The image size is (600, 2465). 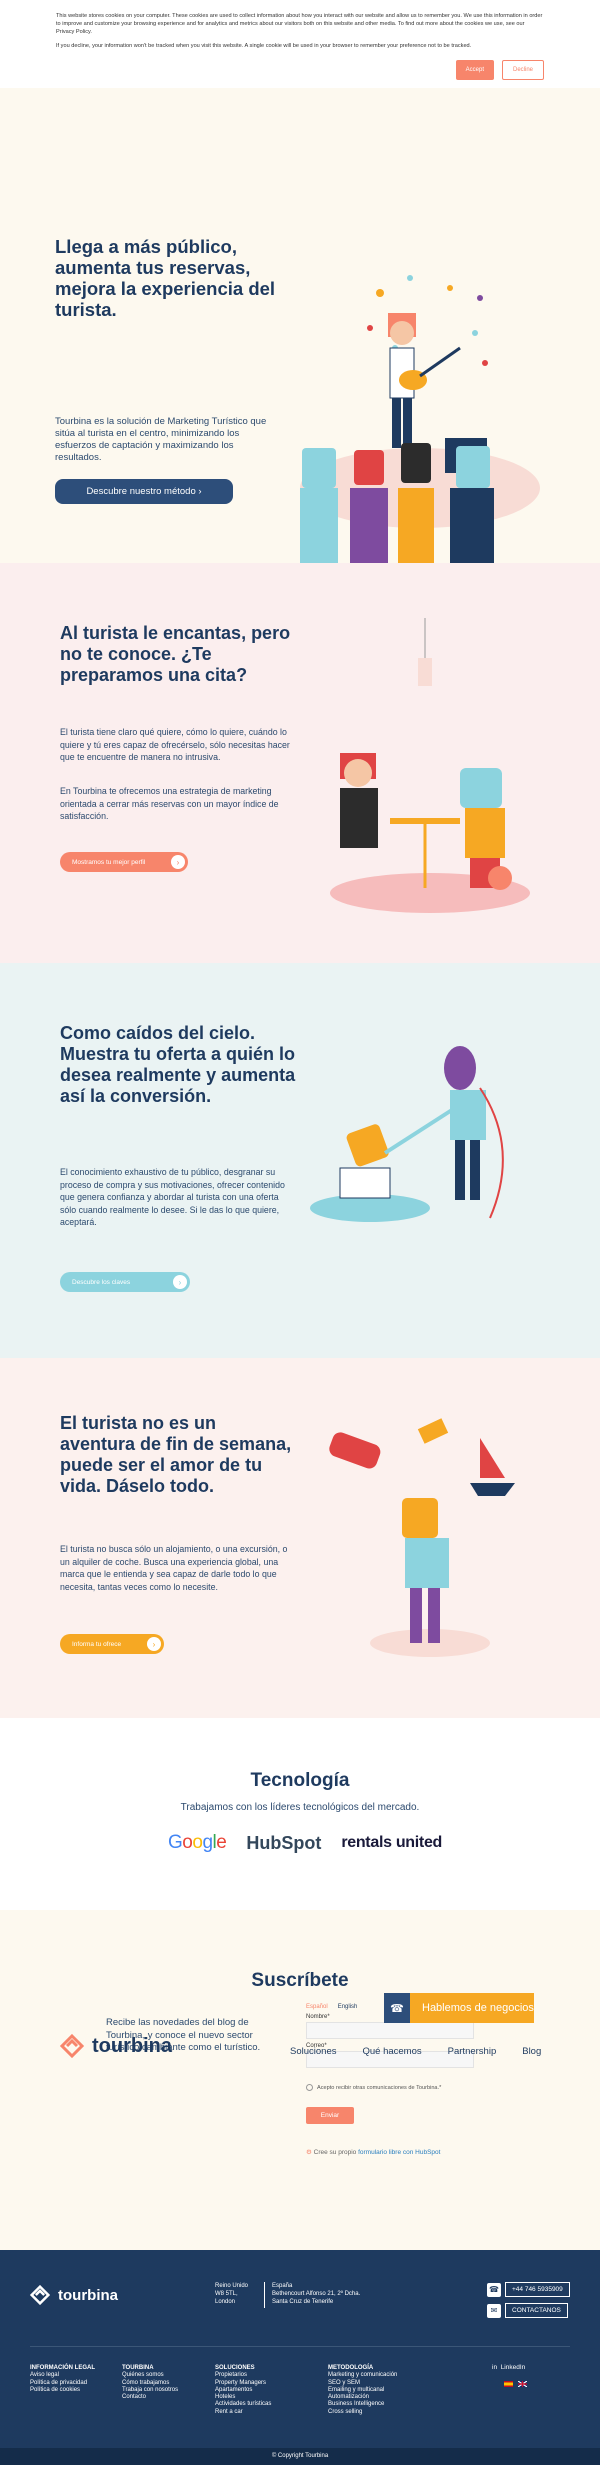 What do you see at coordinates (226, 2294) in the screenshot?
I see `address-line: W8 5TL,` at bounding box center [226, 2294].